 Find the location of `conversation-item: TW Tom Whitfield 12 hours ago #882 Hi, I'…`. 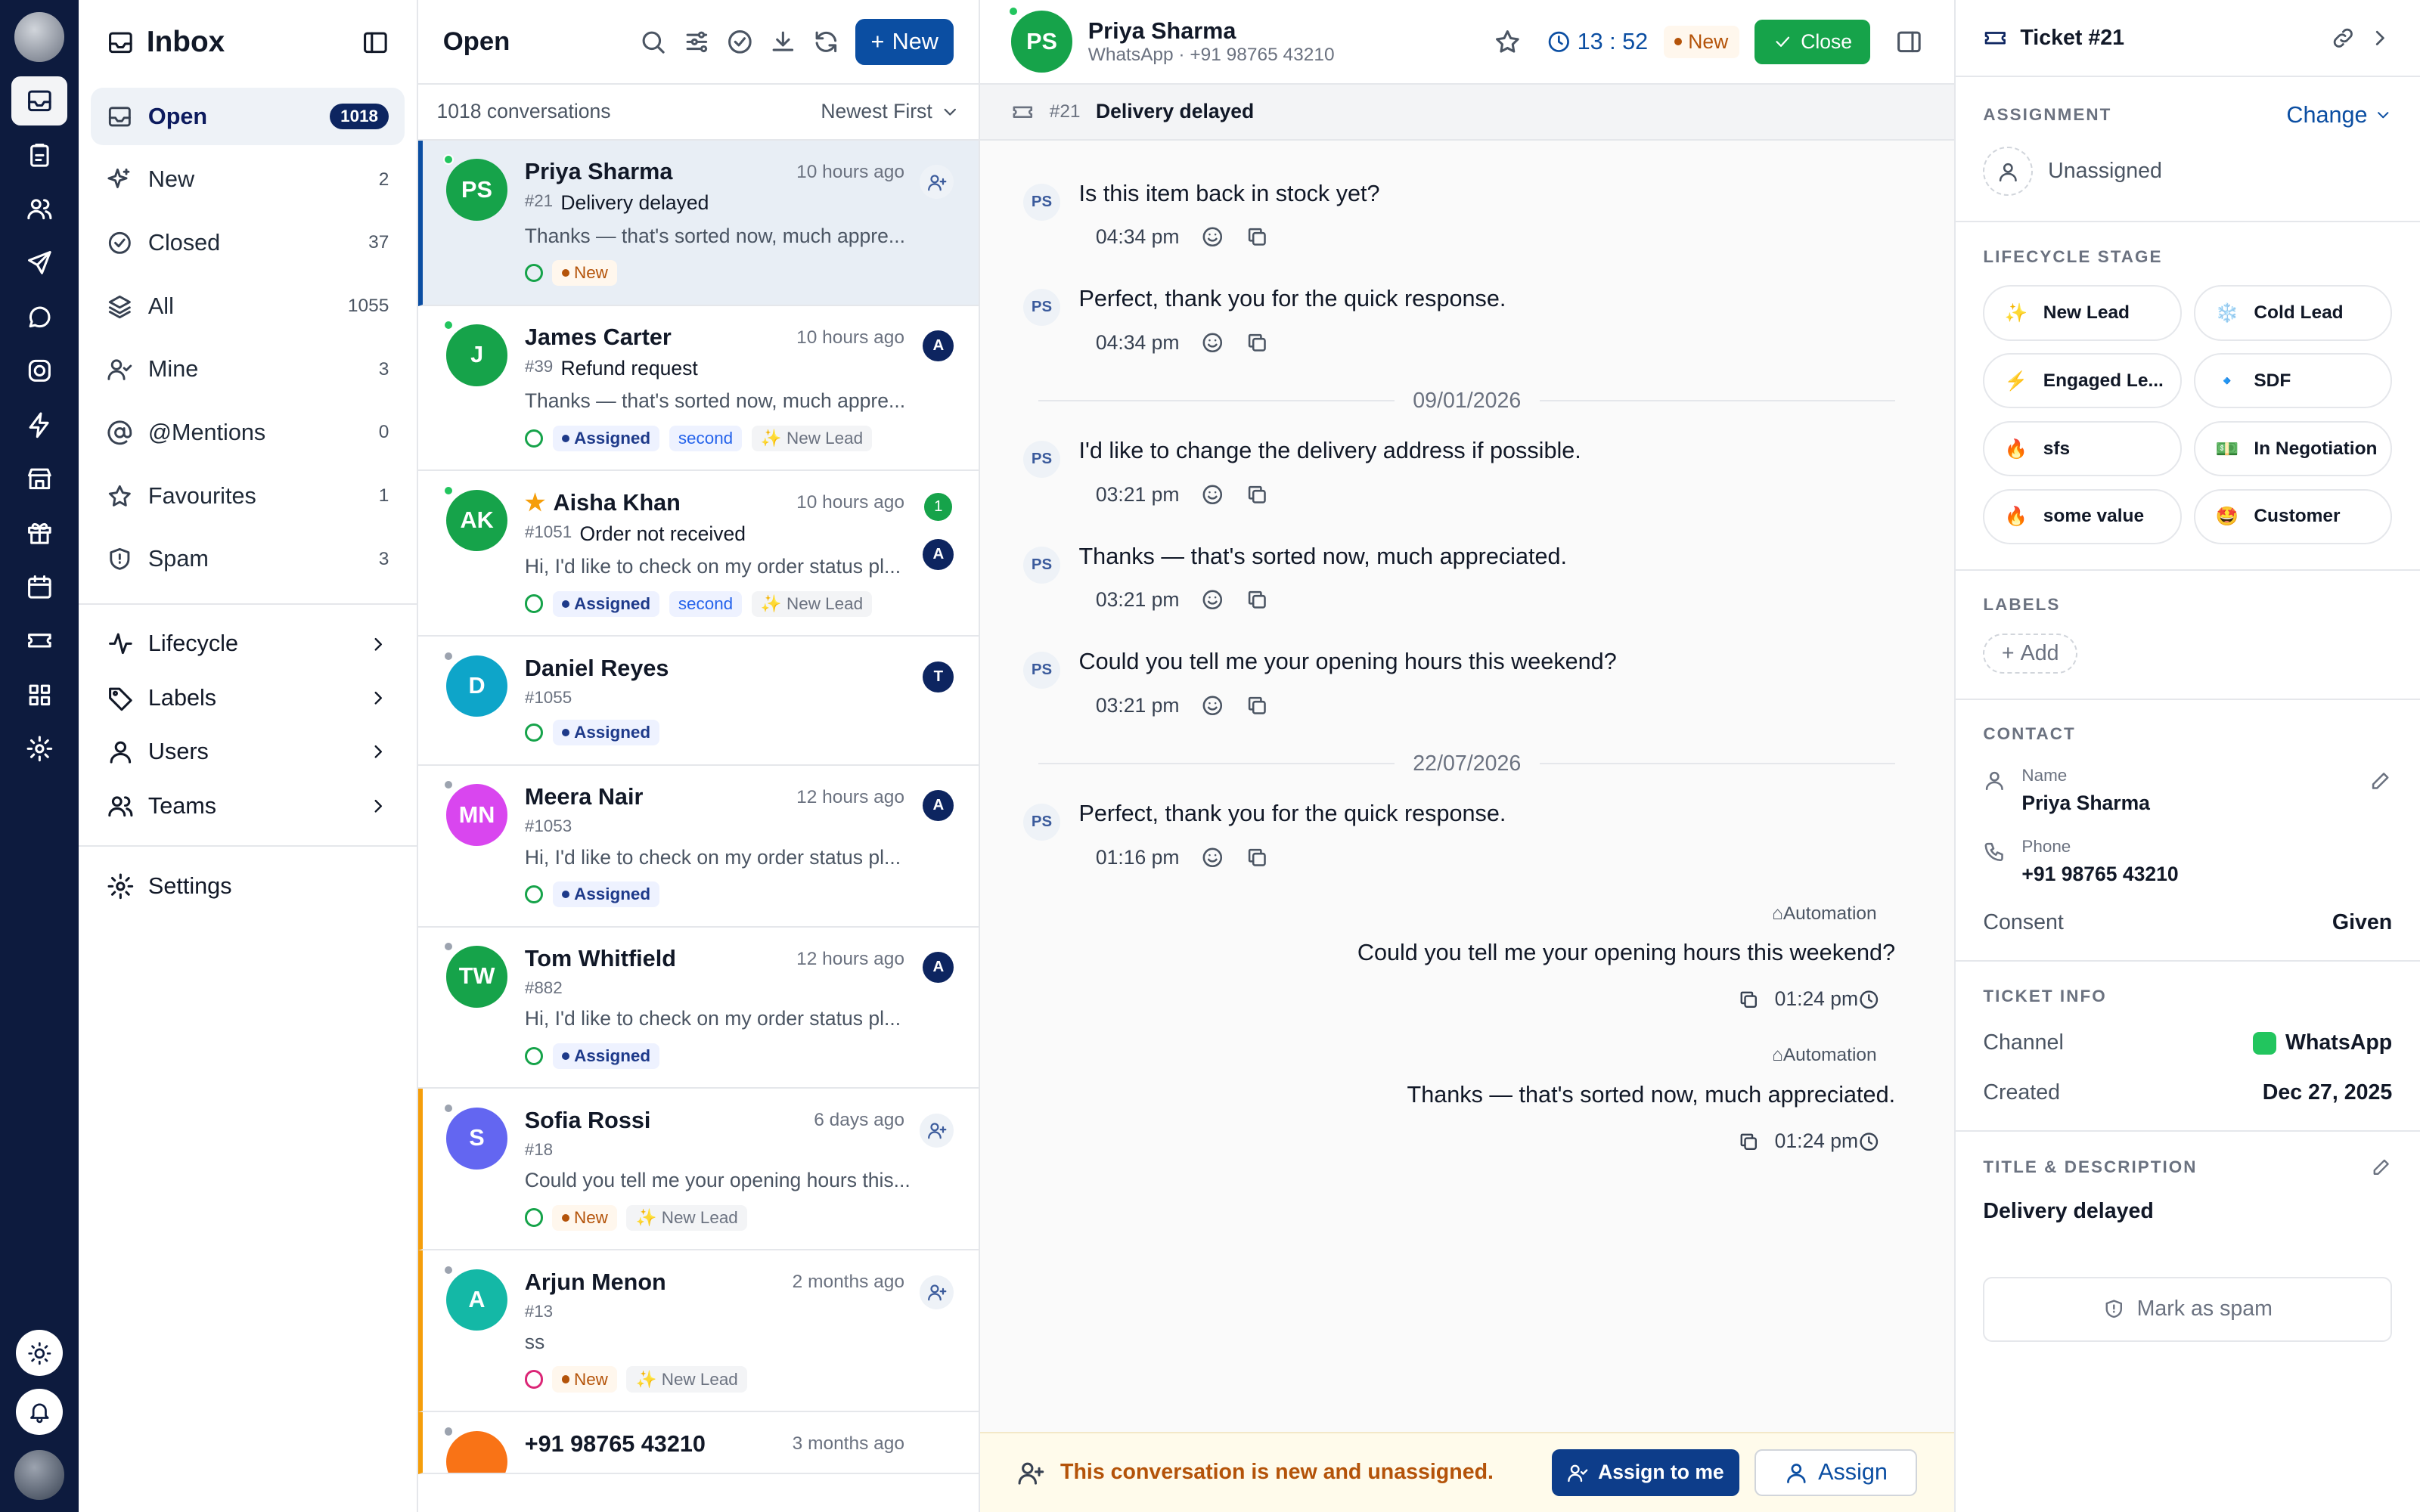

conversation-item: TW Tom Whitfield 12 hours ago #882 Hi, I'… is located at coordinates (698, 1009).